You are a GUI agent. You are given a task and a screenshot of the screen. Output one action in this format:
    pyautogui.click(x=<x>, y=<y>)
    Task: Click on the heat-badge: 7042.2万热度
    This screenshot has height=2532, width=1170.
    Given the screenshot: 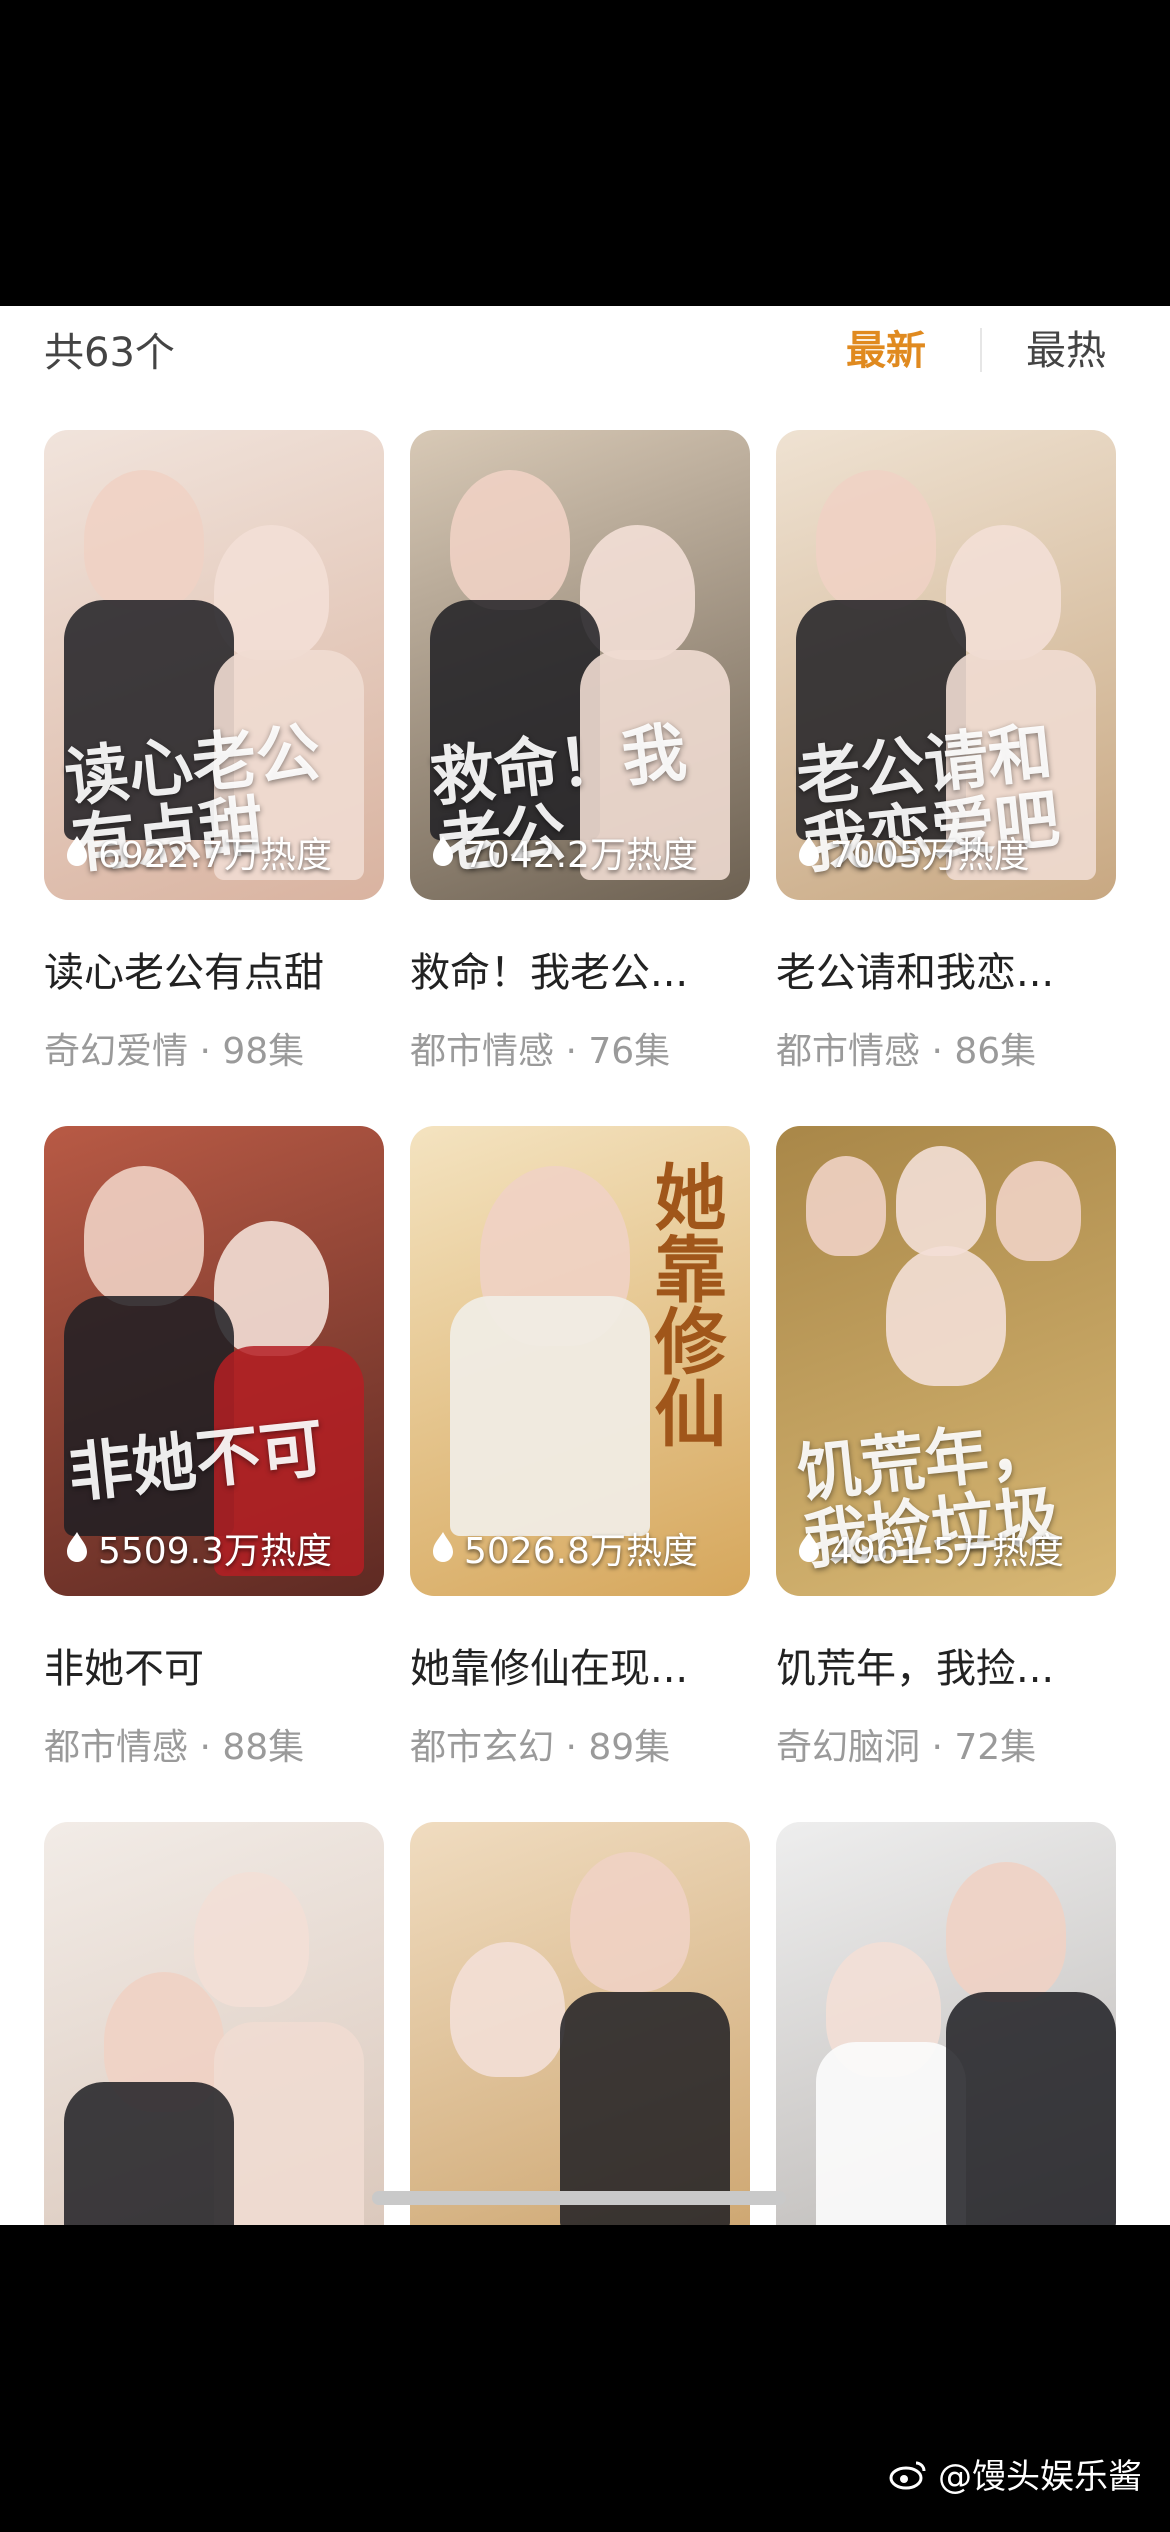 What is the action you would take?
    pyautogui.click(x=564, y=852)
    